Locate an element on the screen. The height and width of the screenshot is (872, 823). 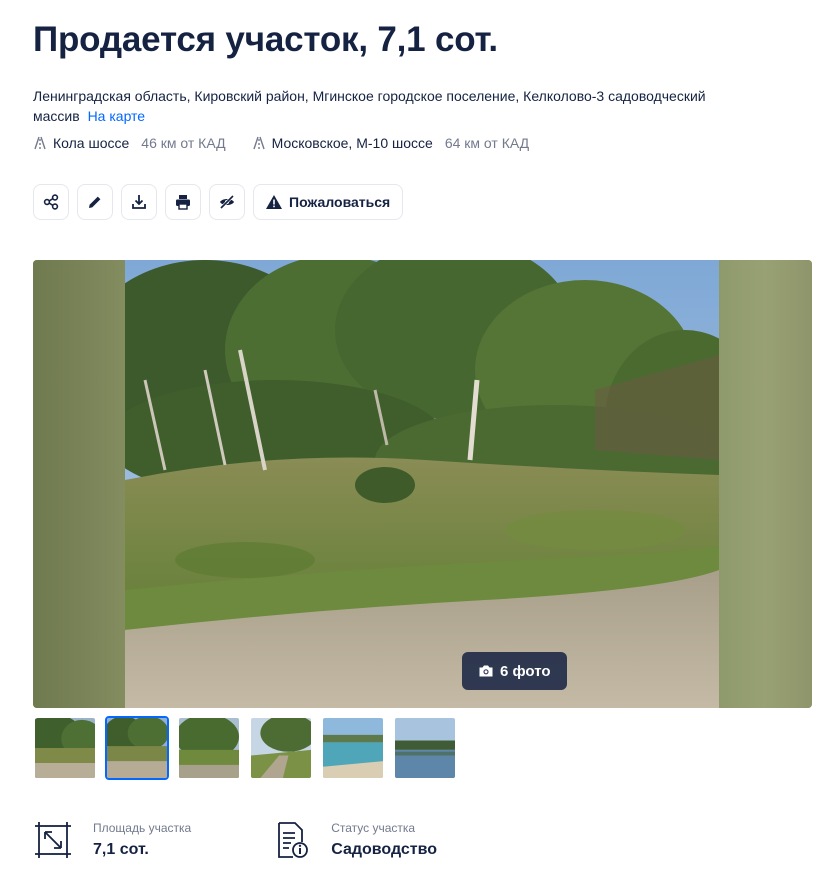
edit-button is located at coordinates (95, 202).